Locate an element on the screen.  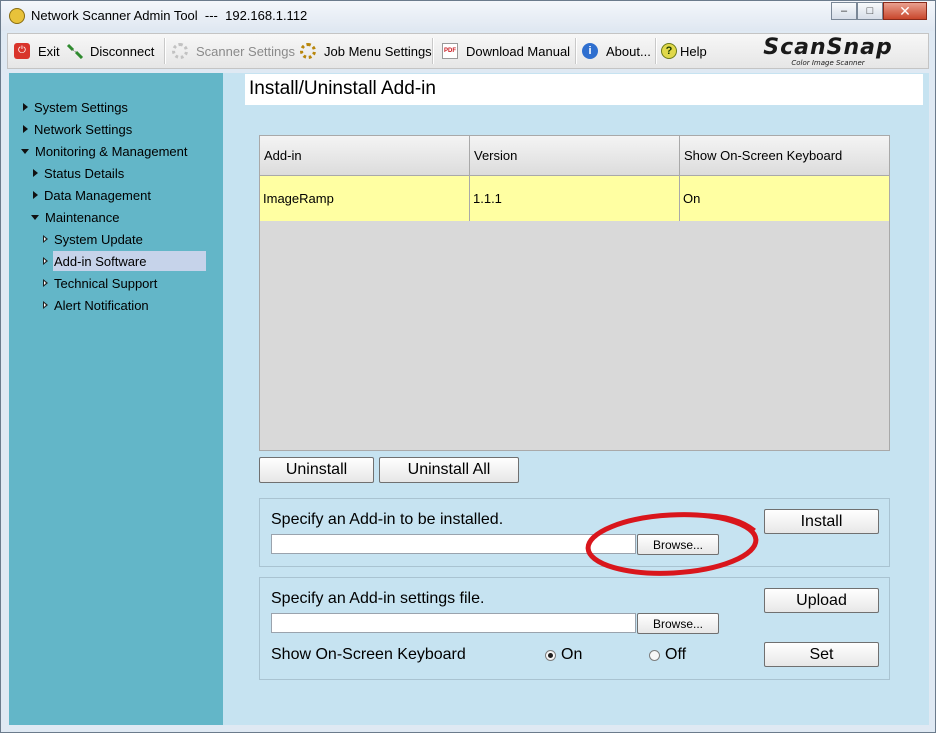
sidebar-item-status-details: Status Details is located at coordinates (78, 173).